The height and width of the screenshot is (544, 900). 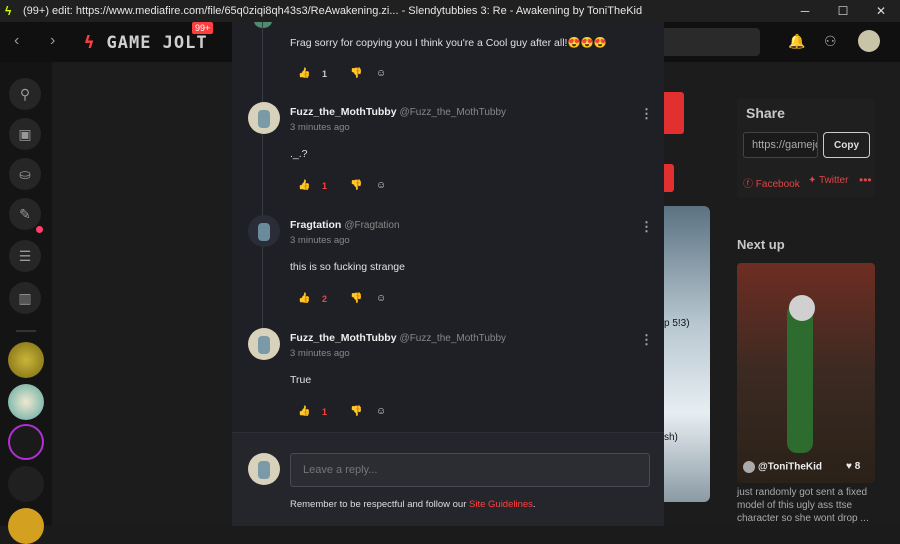 What do you see at coordinates (157, 43) in the screenshot?
I see `logo-text: GAME JOLT` at bounding box center [157, 43].